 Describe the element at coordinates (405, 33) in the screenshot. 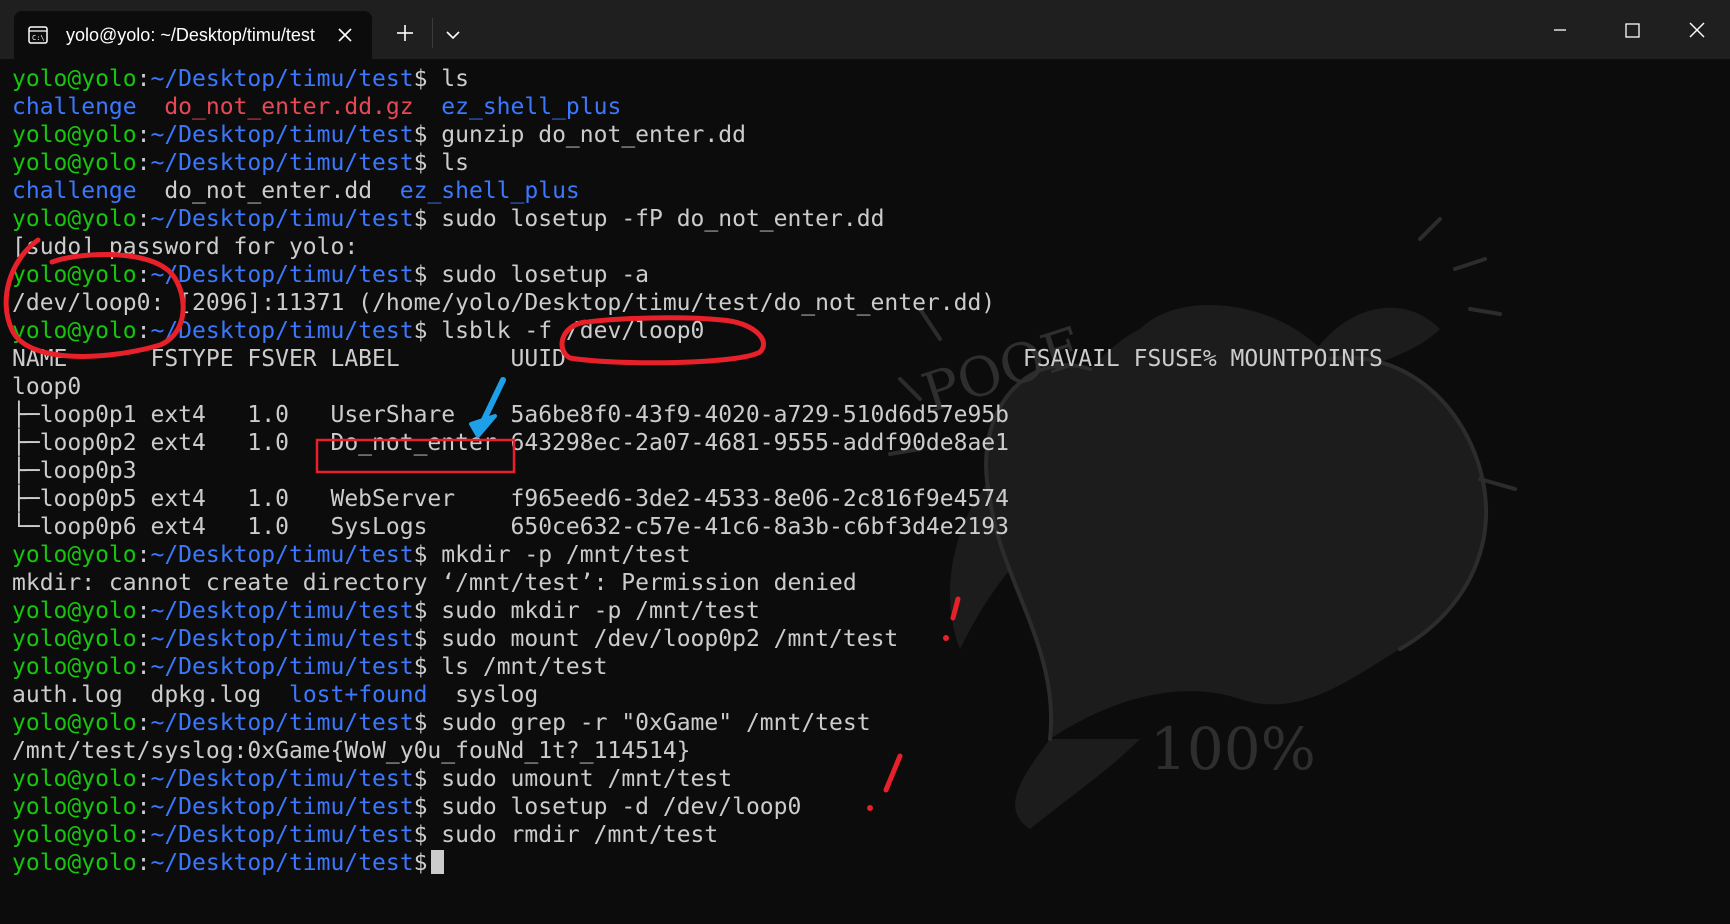

I see `new-tab-icon` at that location.